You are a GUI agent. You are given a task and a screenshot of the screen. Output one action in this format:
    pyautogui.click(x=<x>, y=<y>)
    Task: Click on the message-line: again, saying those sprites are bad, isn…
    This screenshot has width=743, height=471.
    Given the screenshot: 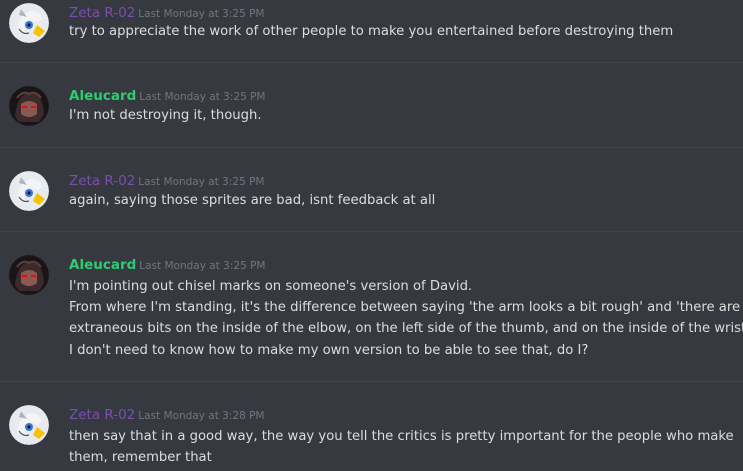 What is the action you would take?
    pyautogui.click(x=252, y=200)
    